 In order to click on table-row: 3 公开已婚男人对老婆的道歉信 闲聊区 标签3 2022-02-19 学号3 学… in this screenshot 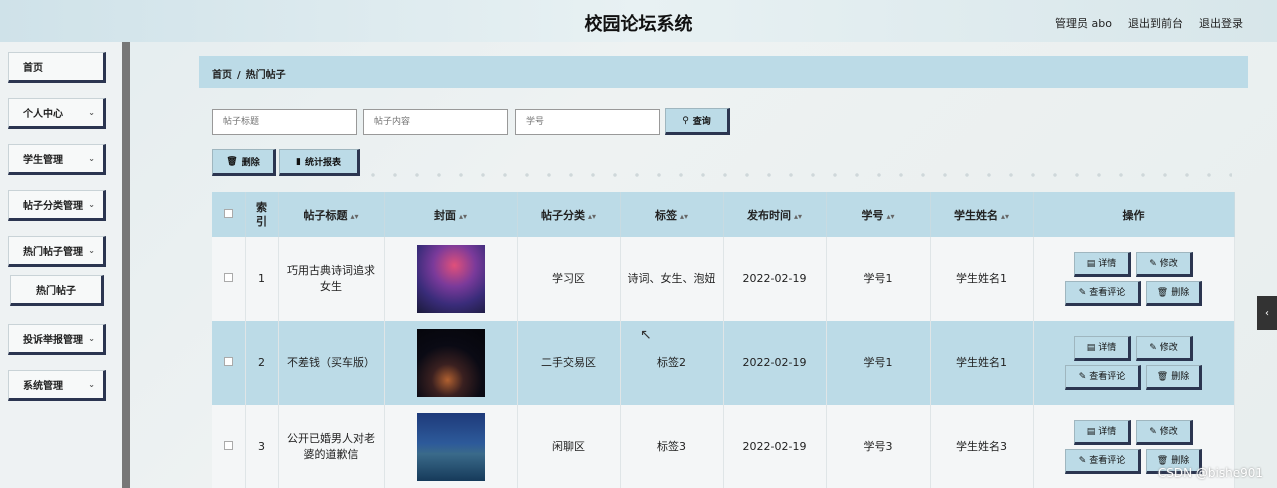, I will do `click(723, 446)`.